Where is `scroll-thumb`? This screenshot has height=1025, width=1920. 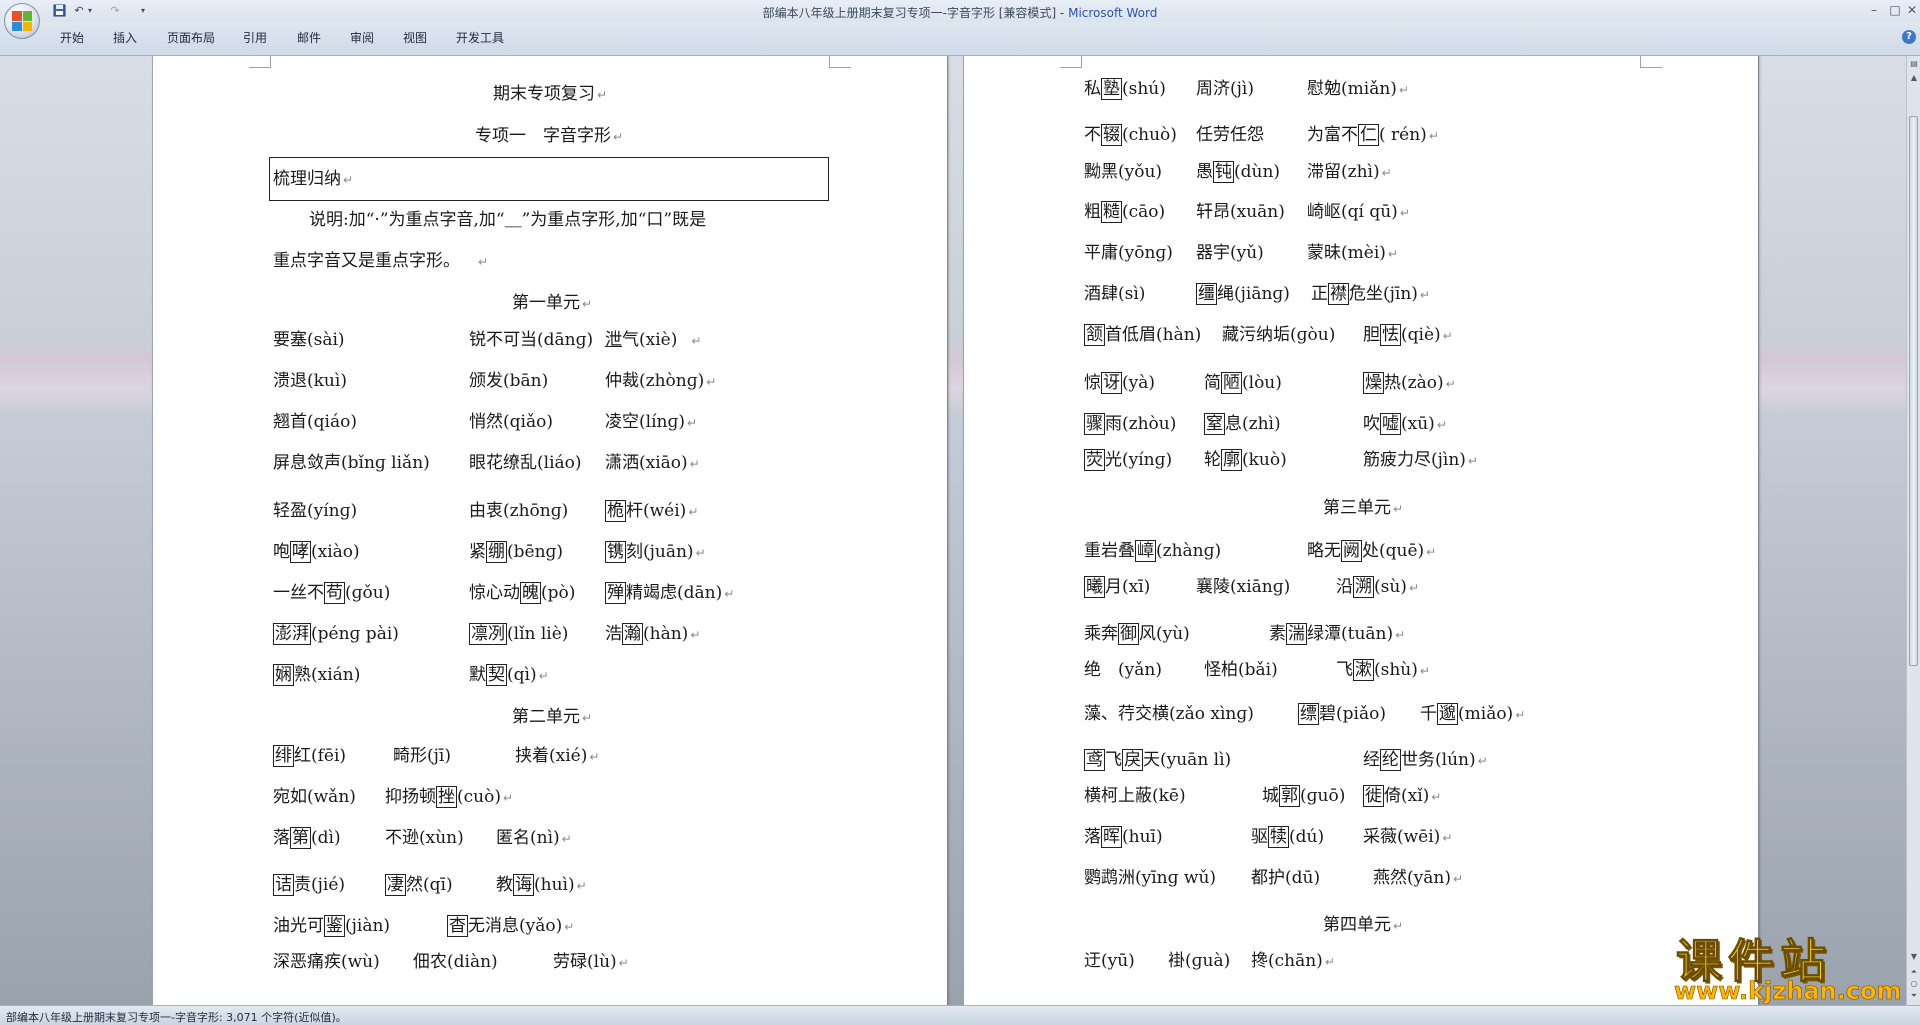 scroll-thumb is located at coordinates (1913, 391).